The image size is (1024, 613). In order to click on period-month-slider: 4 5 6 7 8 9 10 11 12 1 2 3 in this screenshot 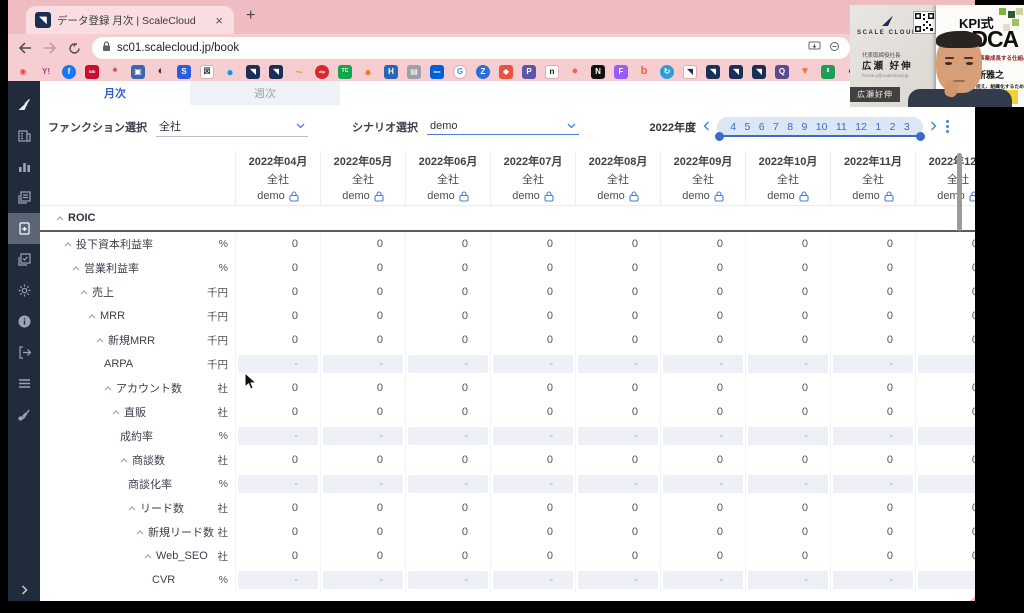, I will do `click(820, 128)`.